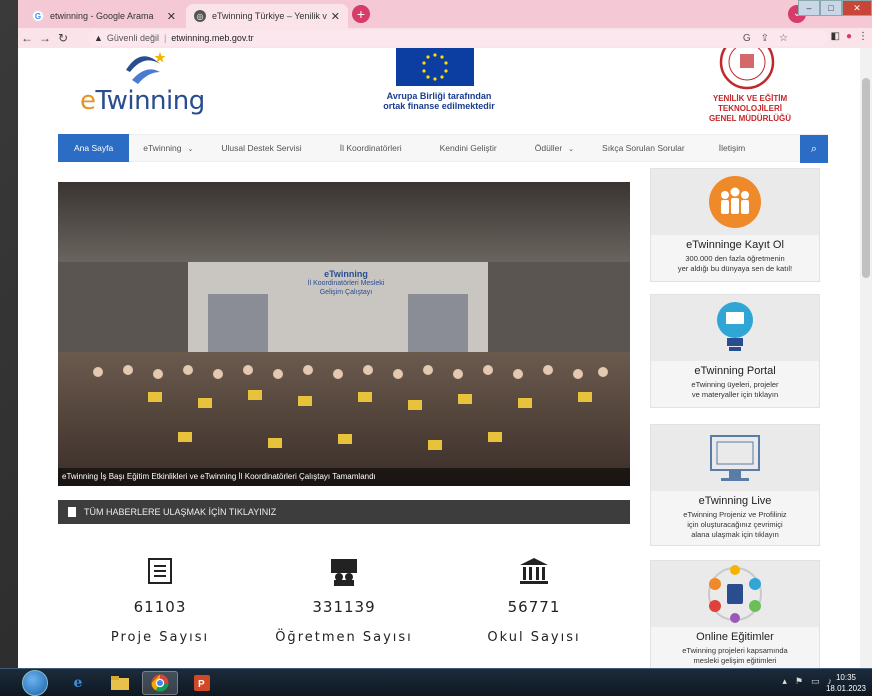  I want to click on new-tab-button: +, so click(361, 14).